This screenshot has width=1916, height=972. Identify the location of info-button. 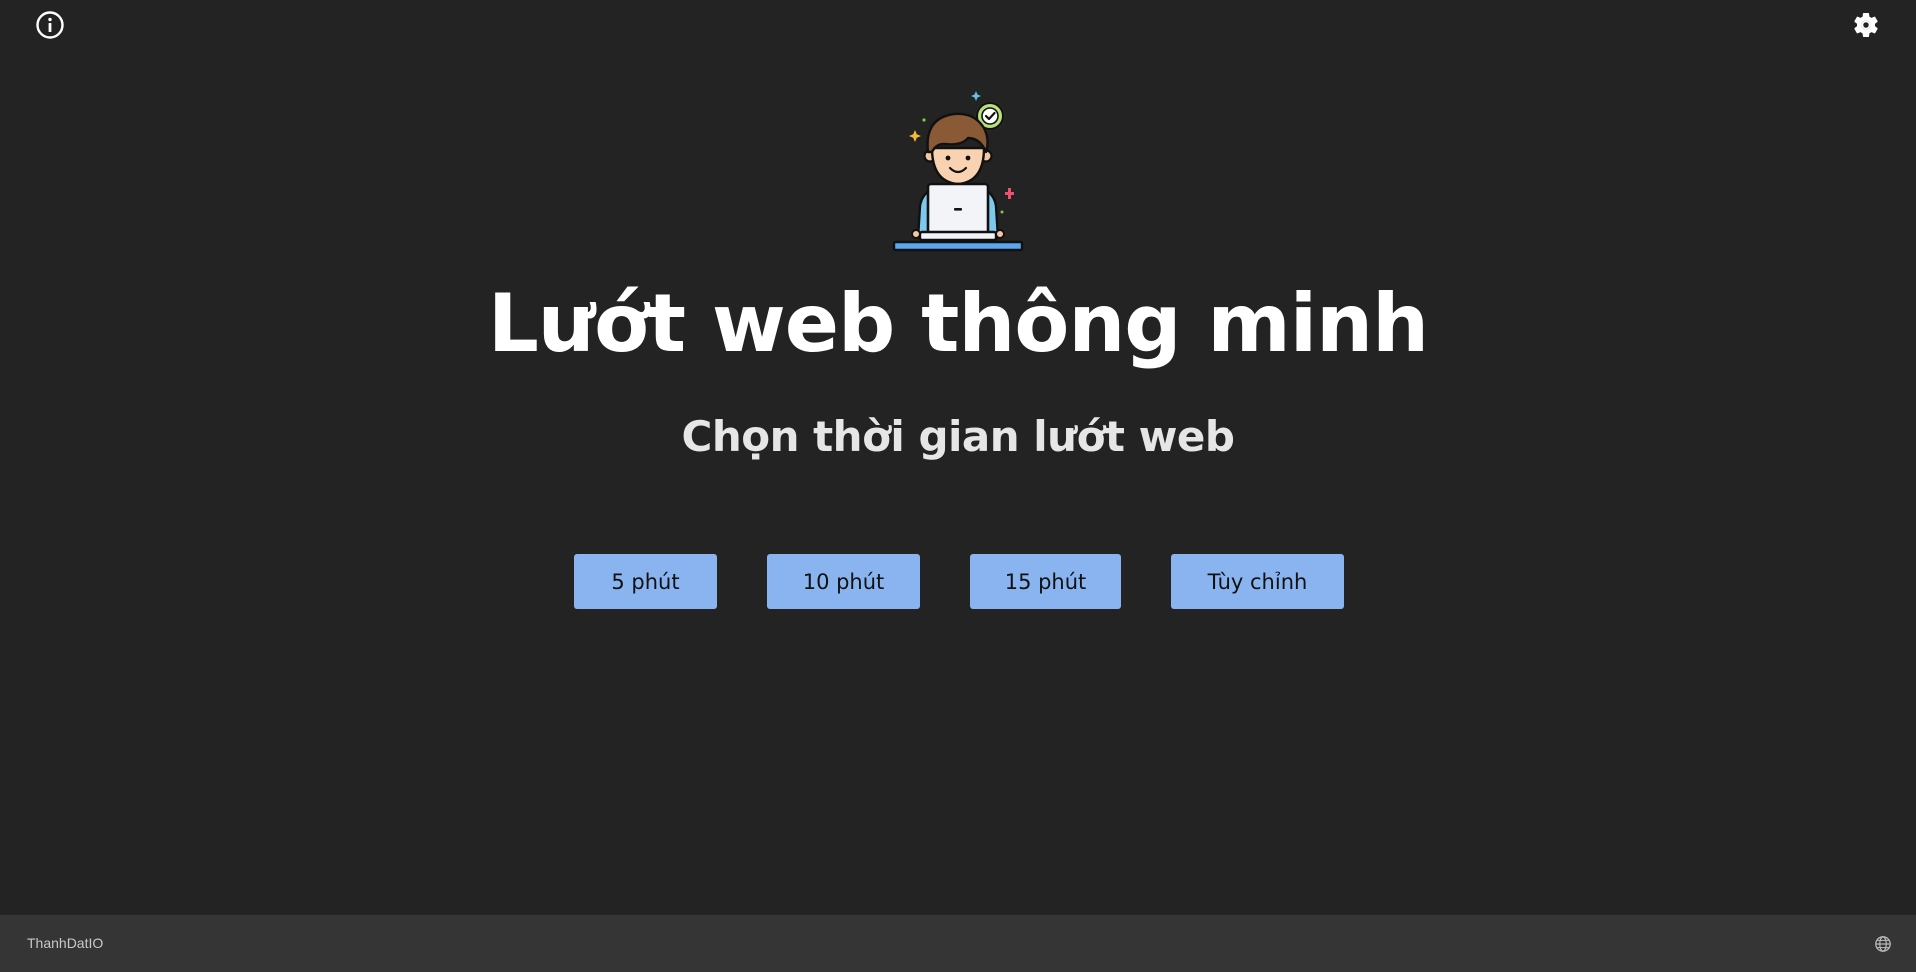
(50, 25).